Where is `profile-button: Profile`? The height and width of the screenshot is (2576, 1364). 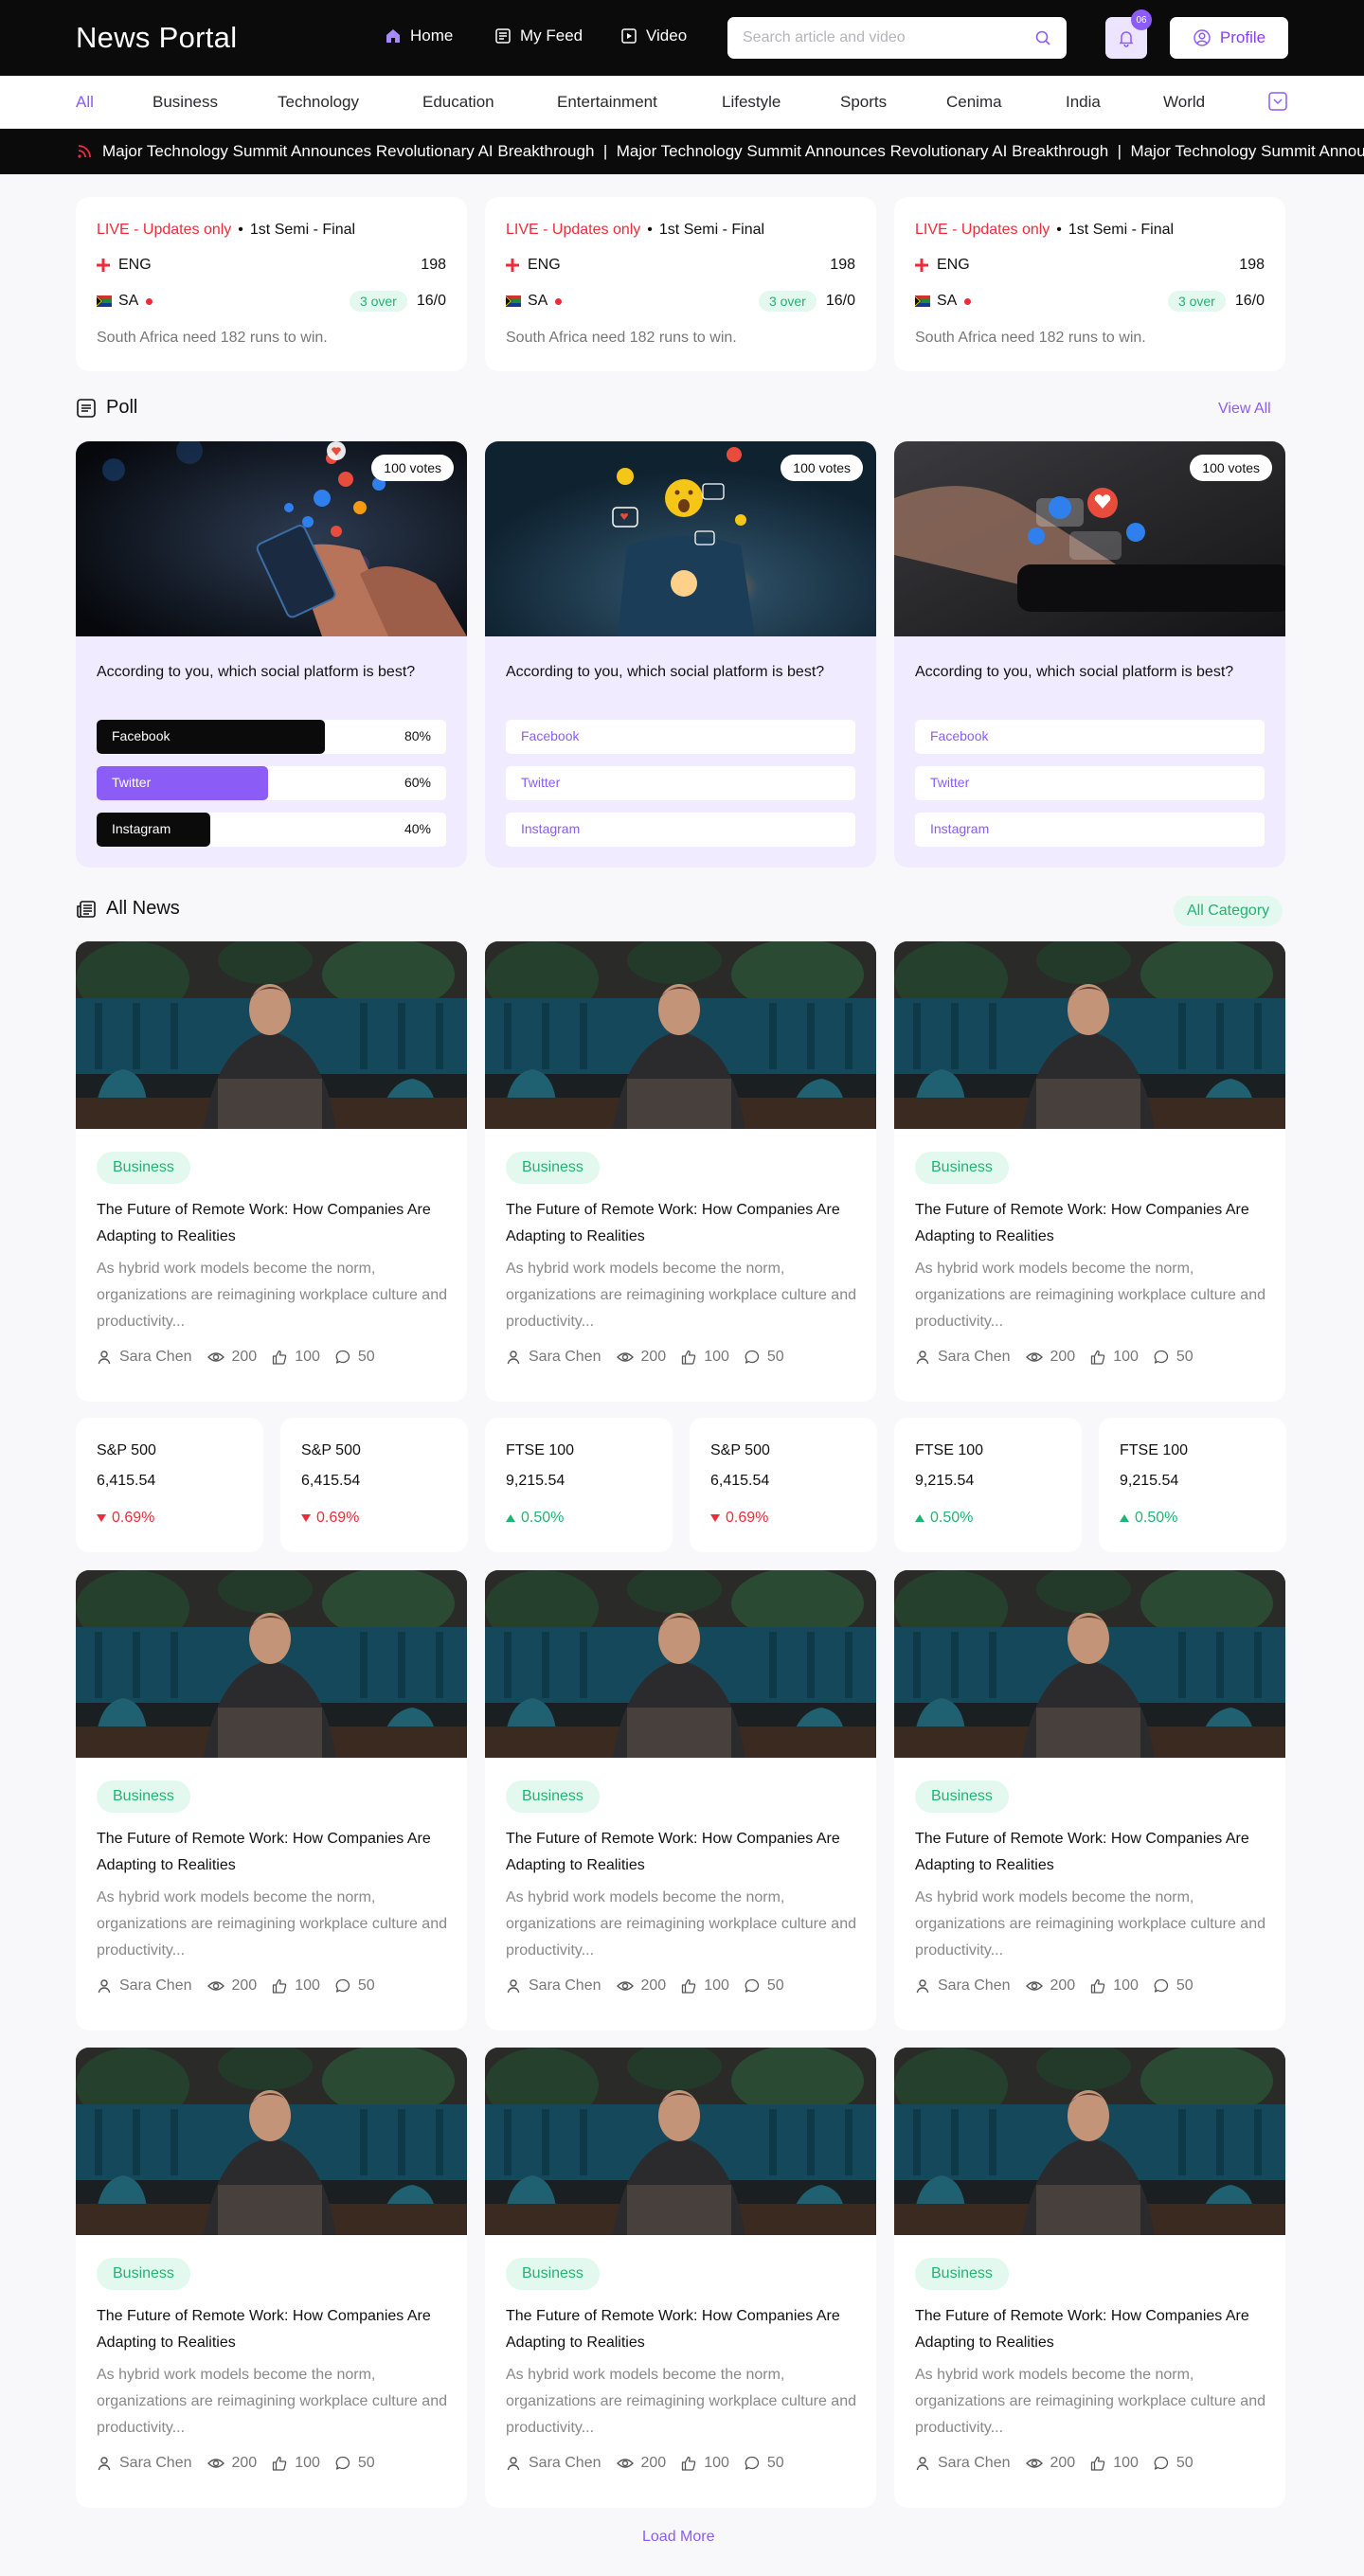
profile-button: Profile is located at coordinates (1229, 38).